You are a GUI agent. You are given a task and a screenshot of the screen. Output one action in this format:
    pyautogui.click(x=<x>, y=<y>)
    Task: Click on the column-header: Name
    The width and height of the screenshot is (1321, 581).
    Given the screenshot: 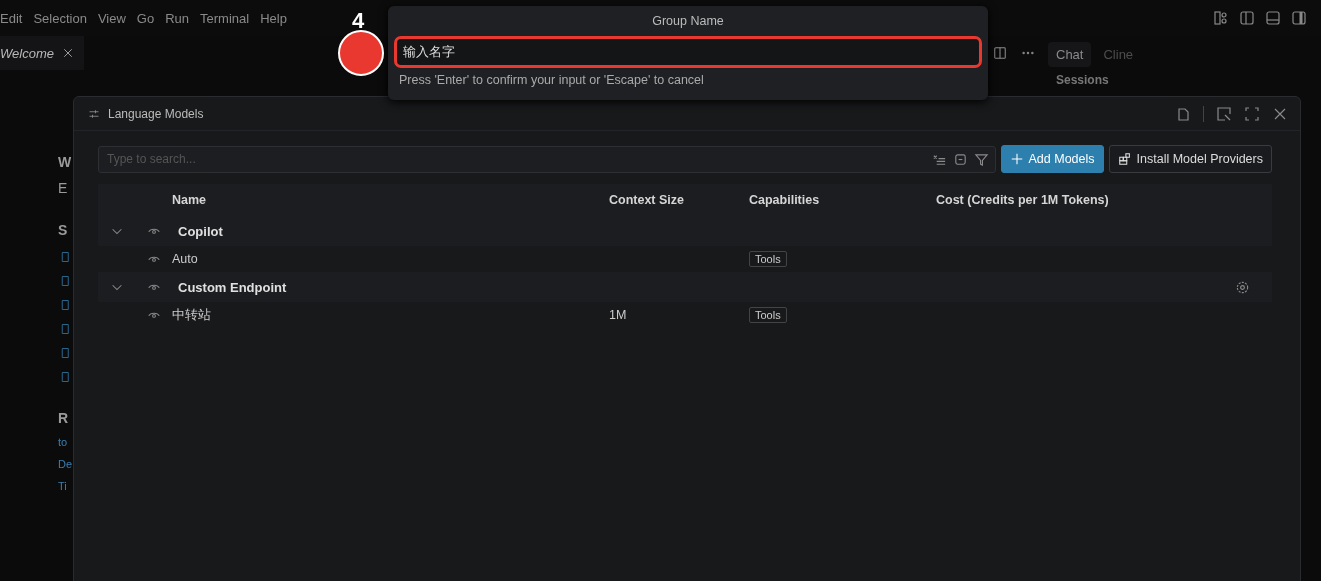 What is the action you would take?
    pyautogui.click(x=190, y=200)
    